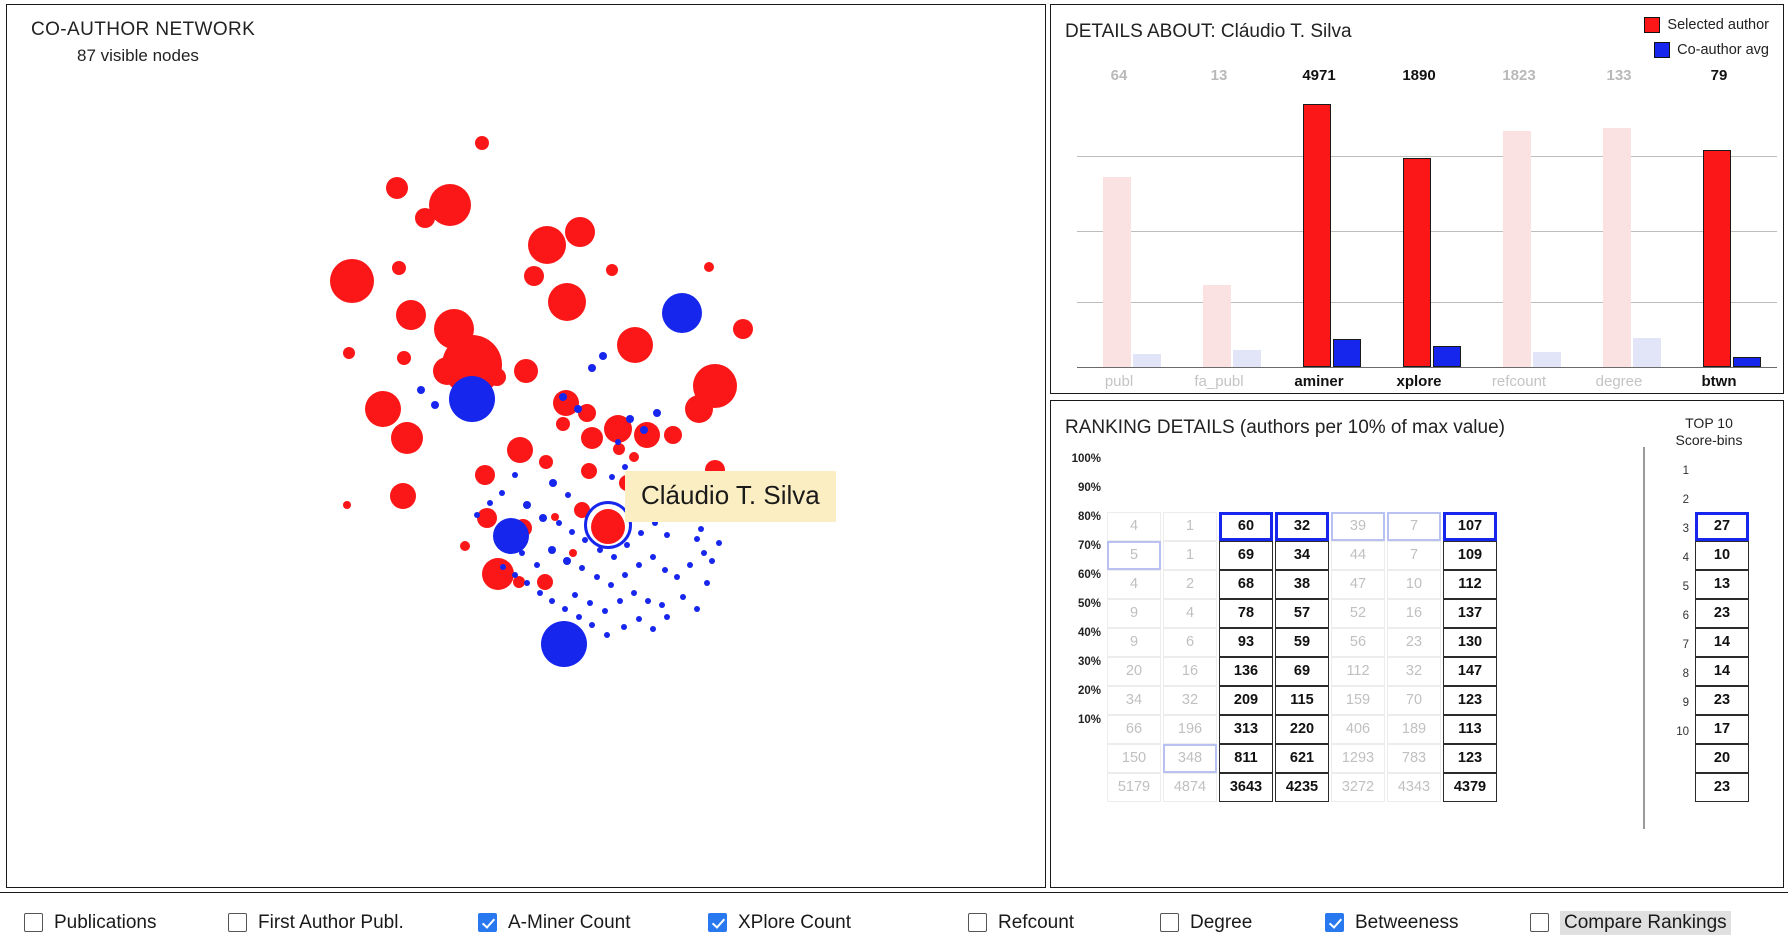 This screenshot has width=1788, height=952. I want to click on rank-cell: 2, so click(1190, 584).